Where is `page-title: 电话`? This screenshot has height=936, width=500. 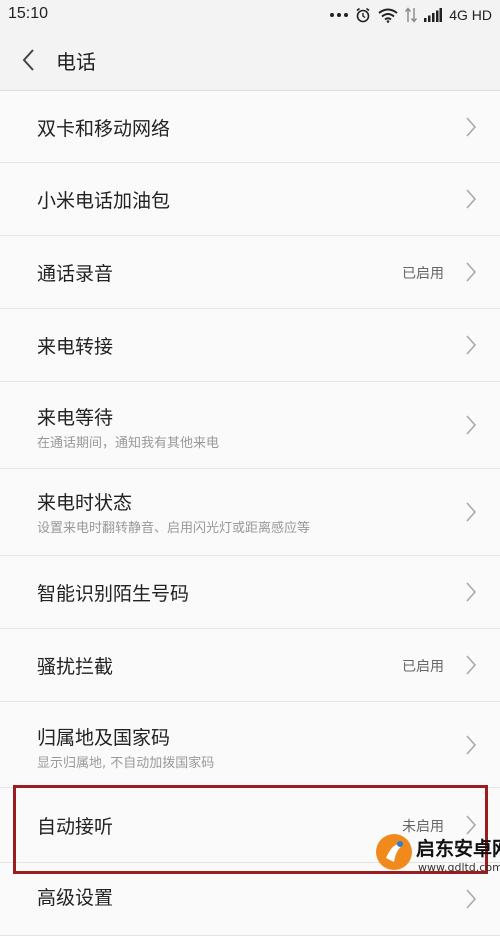
page-title: 电话 is located at coordinates (76, 62).